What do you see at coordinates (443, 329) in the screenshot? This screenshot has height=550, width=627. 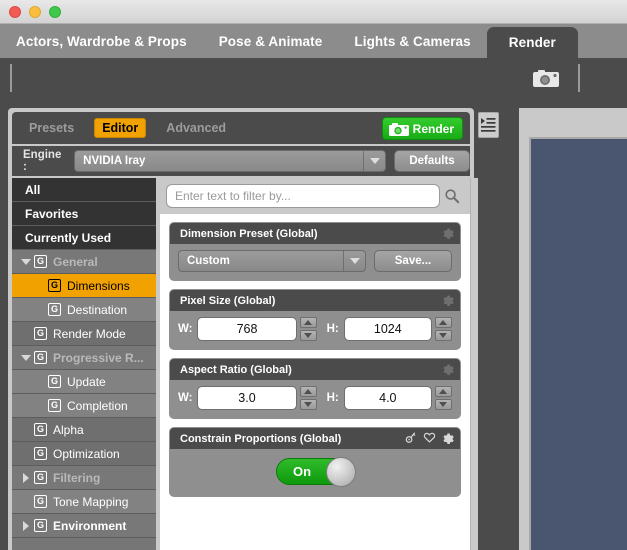 I see `pixel-height-stepper` at bounding box center [443, 329].